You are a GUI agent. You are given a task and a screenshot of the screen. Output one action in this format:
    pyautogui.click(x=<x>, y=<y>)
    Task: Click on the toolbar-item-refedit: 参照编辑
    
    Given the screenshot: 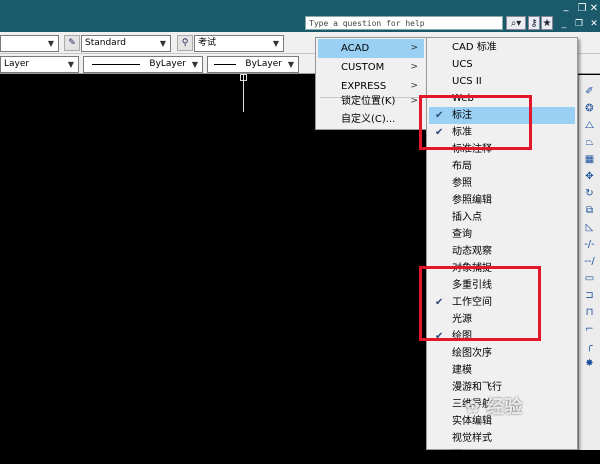 What is the action you would take?
    pyautogui.click(x=502, y=200)
    